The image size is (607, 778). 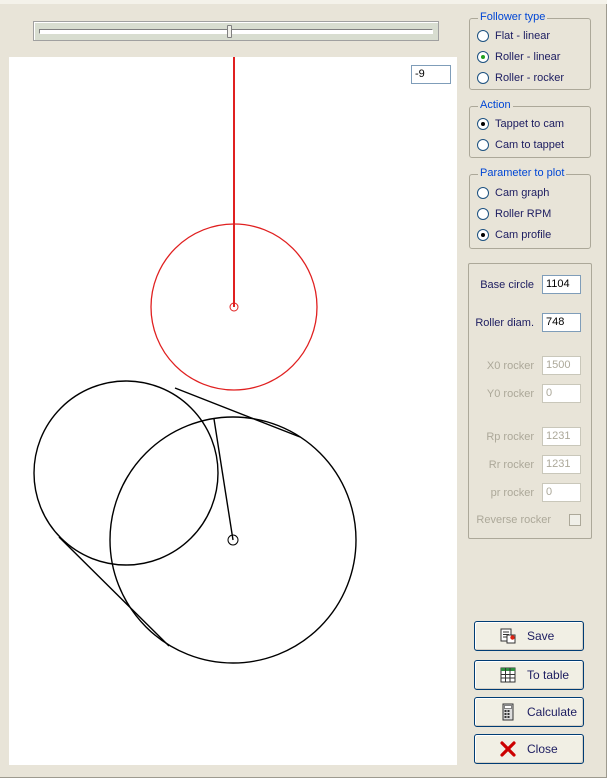 I want to click on radio-label: Tappet to cam, so click(x=530, y=124).